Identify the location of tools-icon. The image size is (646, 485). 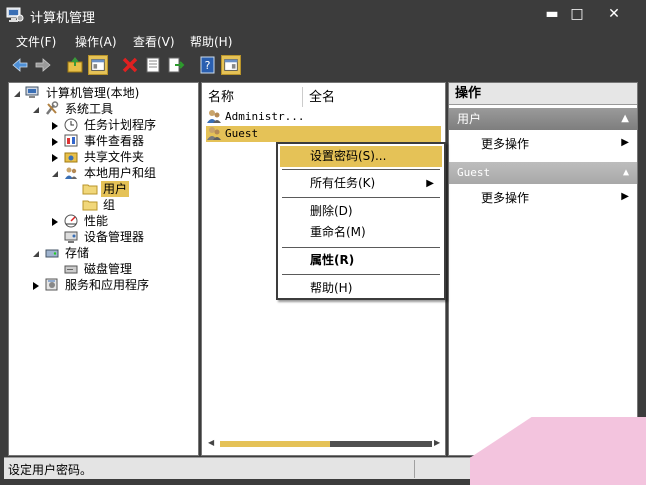
(52, 108).